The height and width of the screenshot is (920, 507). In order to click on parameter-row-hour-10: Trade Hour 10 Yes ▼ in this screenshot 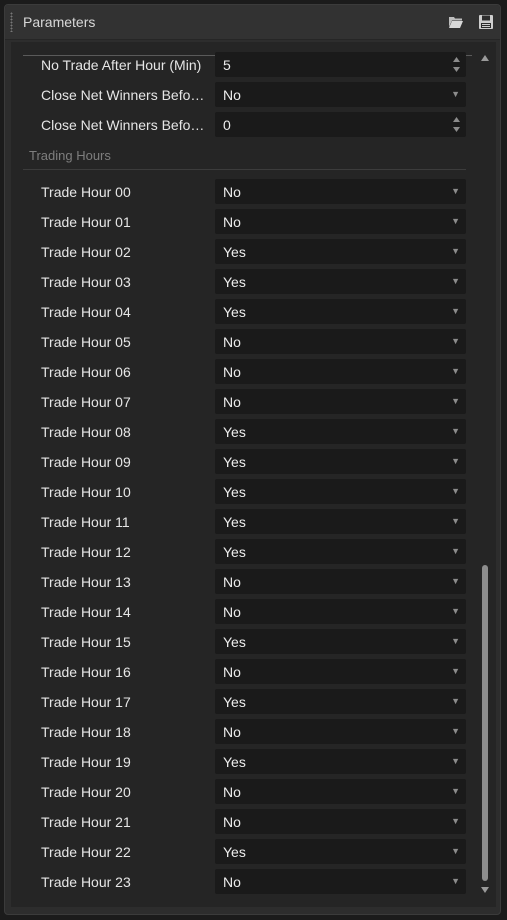, I will do `click(241, 492)`.